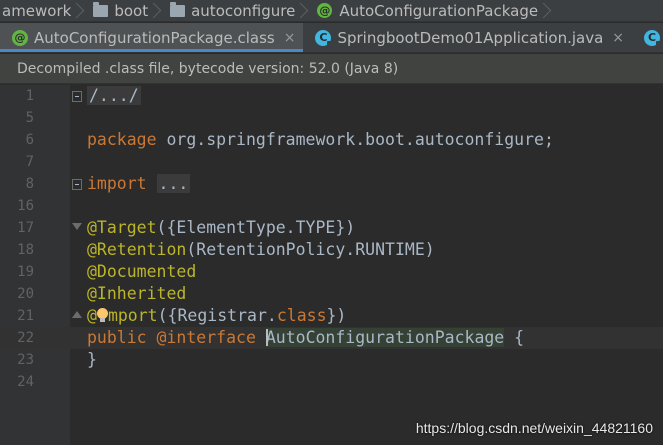 The image size is (663, 445). Describe the element at coordinates (122, 139) in the screenshot. I see `keyword: package` at that location.